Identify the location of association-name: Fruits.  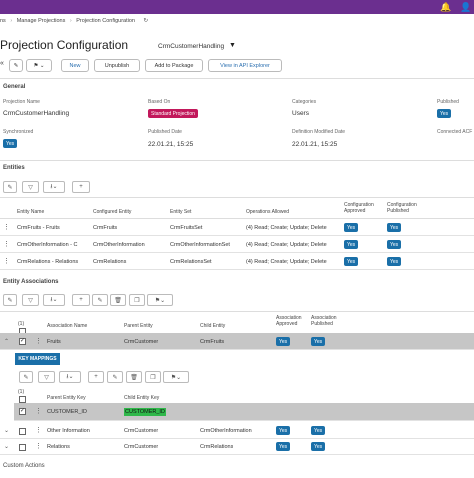
(54, 342).